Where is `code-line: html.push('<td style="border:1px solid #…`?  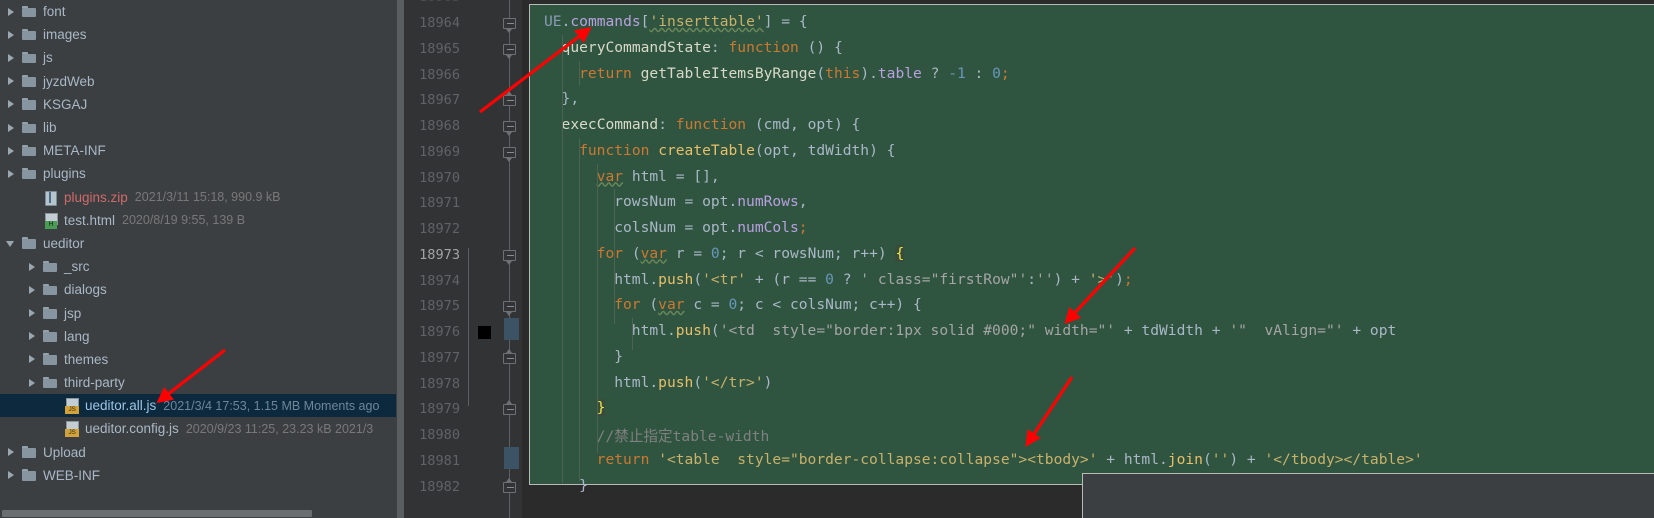
code-line: html.push('<td style="border:1px solid #… is located at coordinates (1014, 330).